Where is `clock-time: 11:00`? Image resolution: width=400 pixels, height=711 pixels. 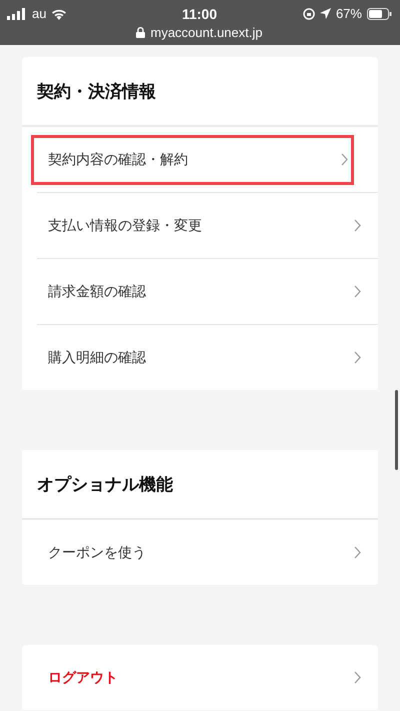 clock-time: 11:00 is located at coordinates (200, 14).